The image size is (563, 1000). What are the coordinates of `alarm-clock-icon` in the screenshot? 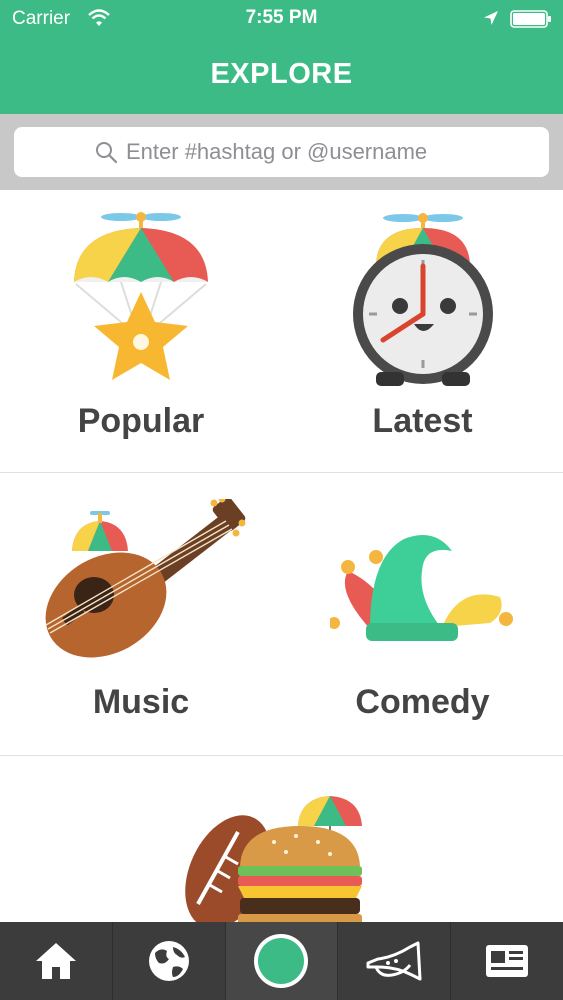 It's located at (423, 299).